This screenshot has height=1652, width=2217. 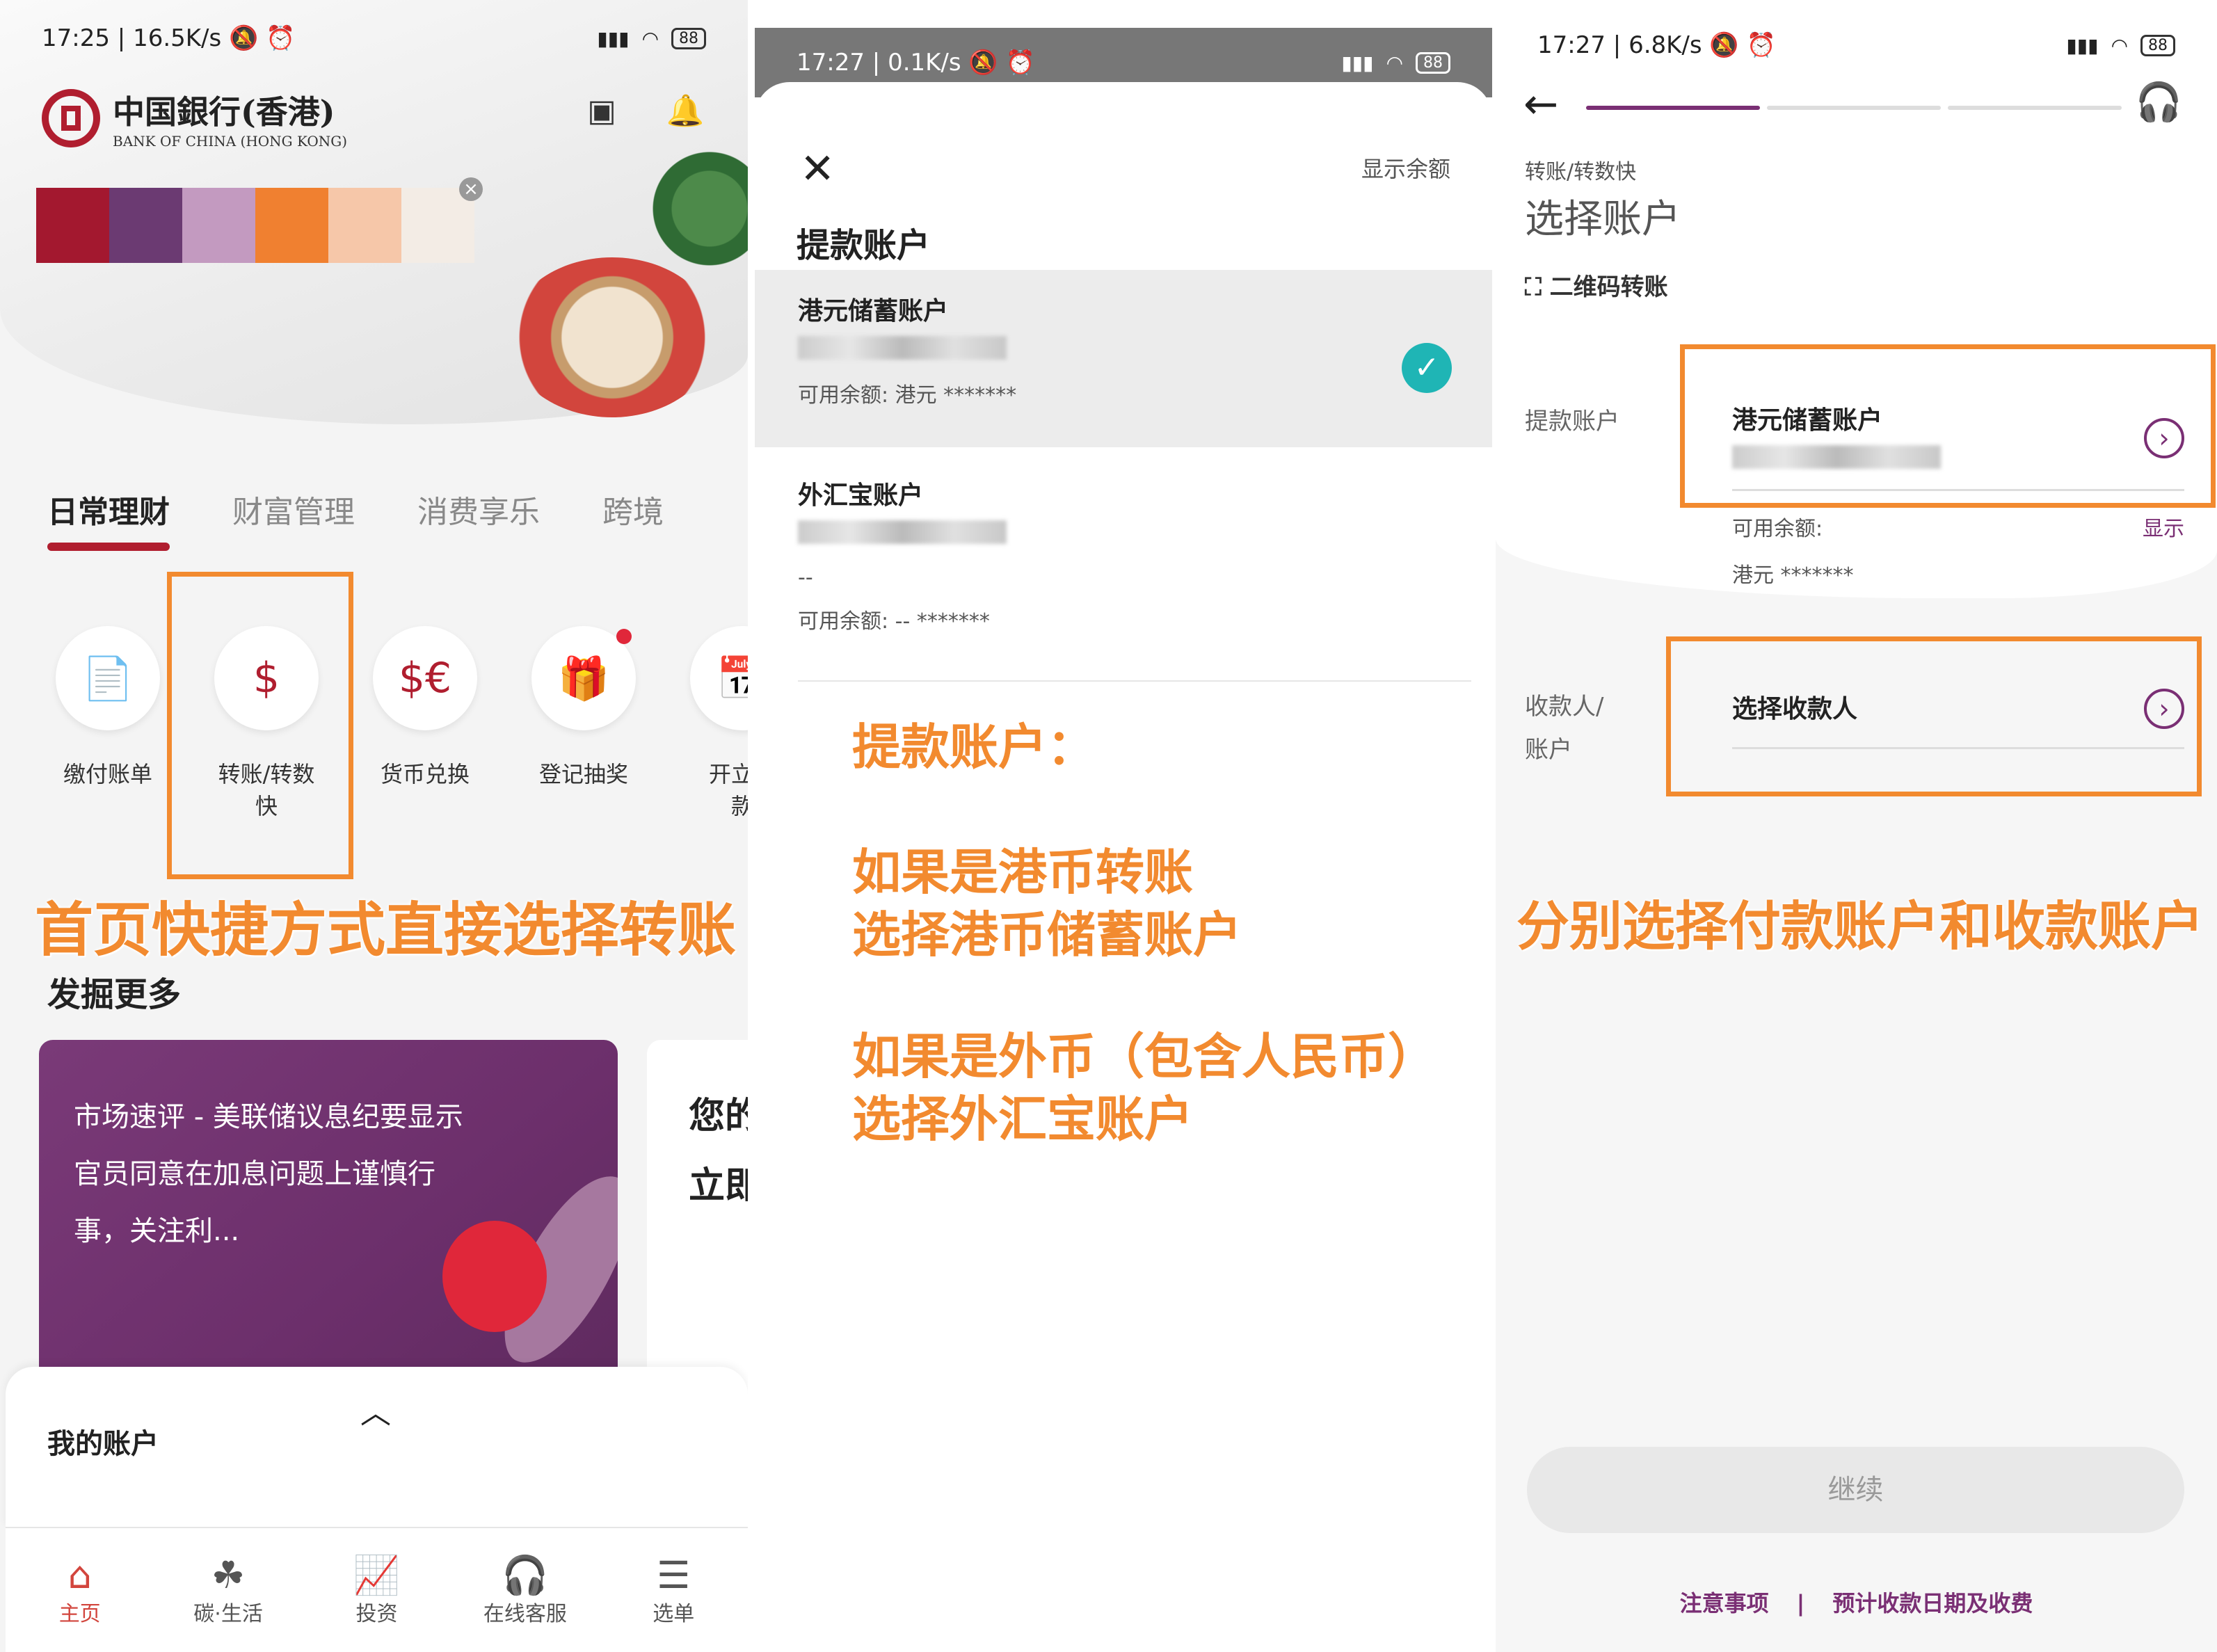 I want to click on nav-home: ⌂ 主页, so click(x=80, y=1591).